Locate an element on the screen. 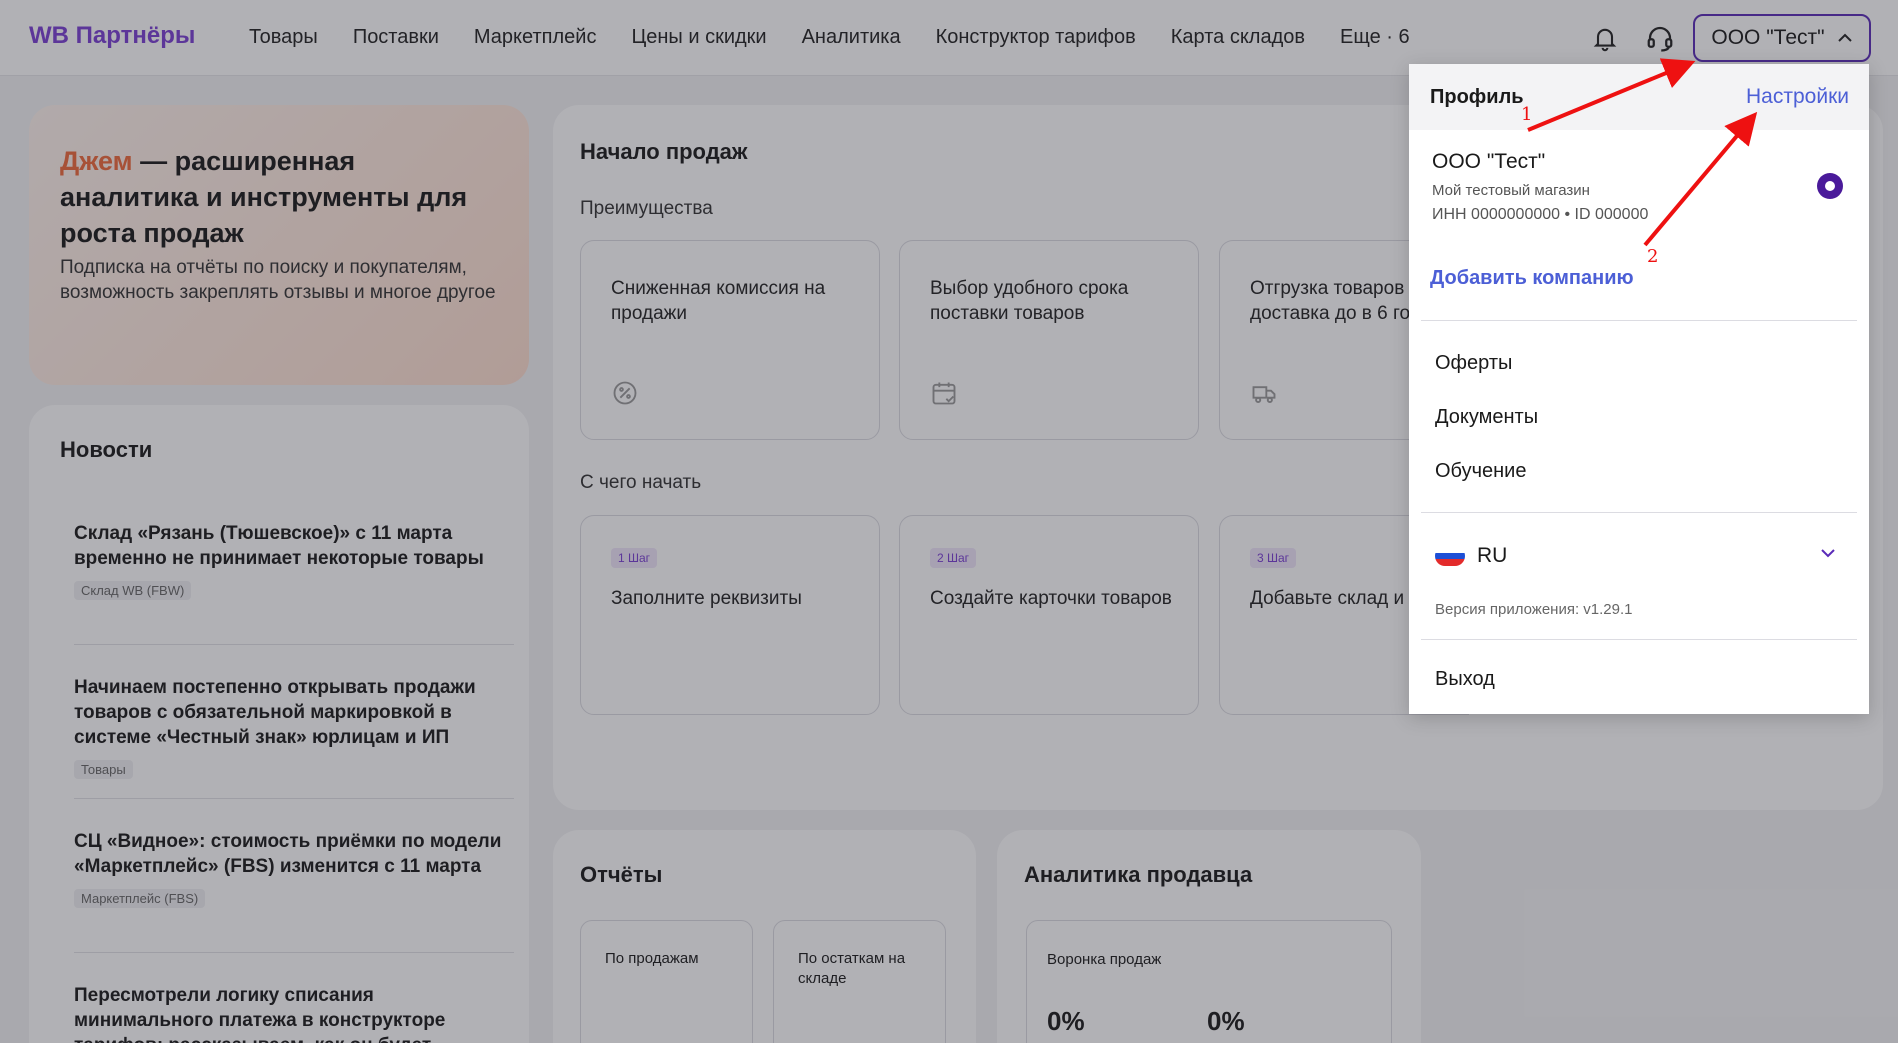 Image resolution: width=1898 pixels, height=1043 pixels. annotation-label-1: 1 is located at coordinates (1527, 114).